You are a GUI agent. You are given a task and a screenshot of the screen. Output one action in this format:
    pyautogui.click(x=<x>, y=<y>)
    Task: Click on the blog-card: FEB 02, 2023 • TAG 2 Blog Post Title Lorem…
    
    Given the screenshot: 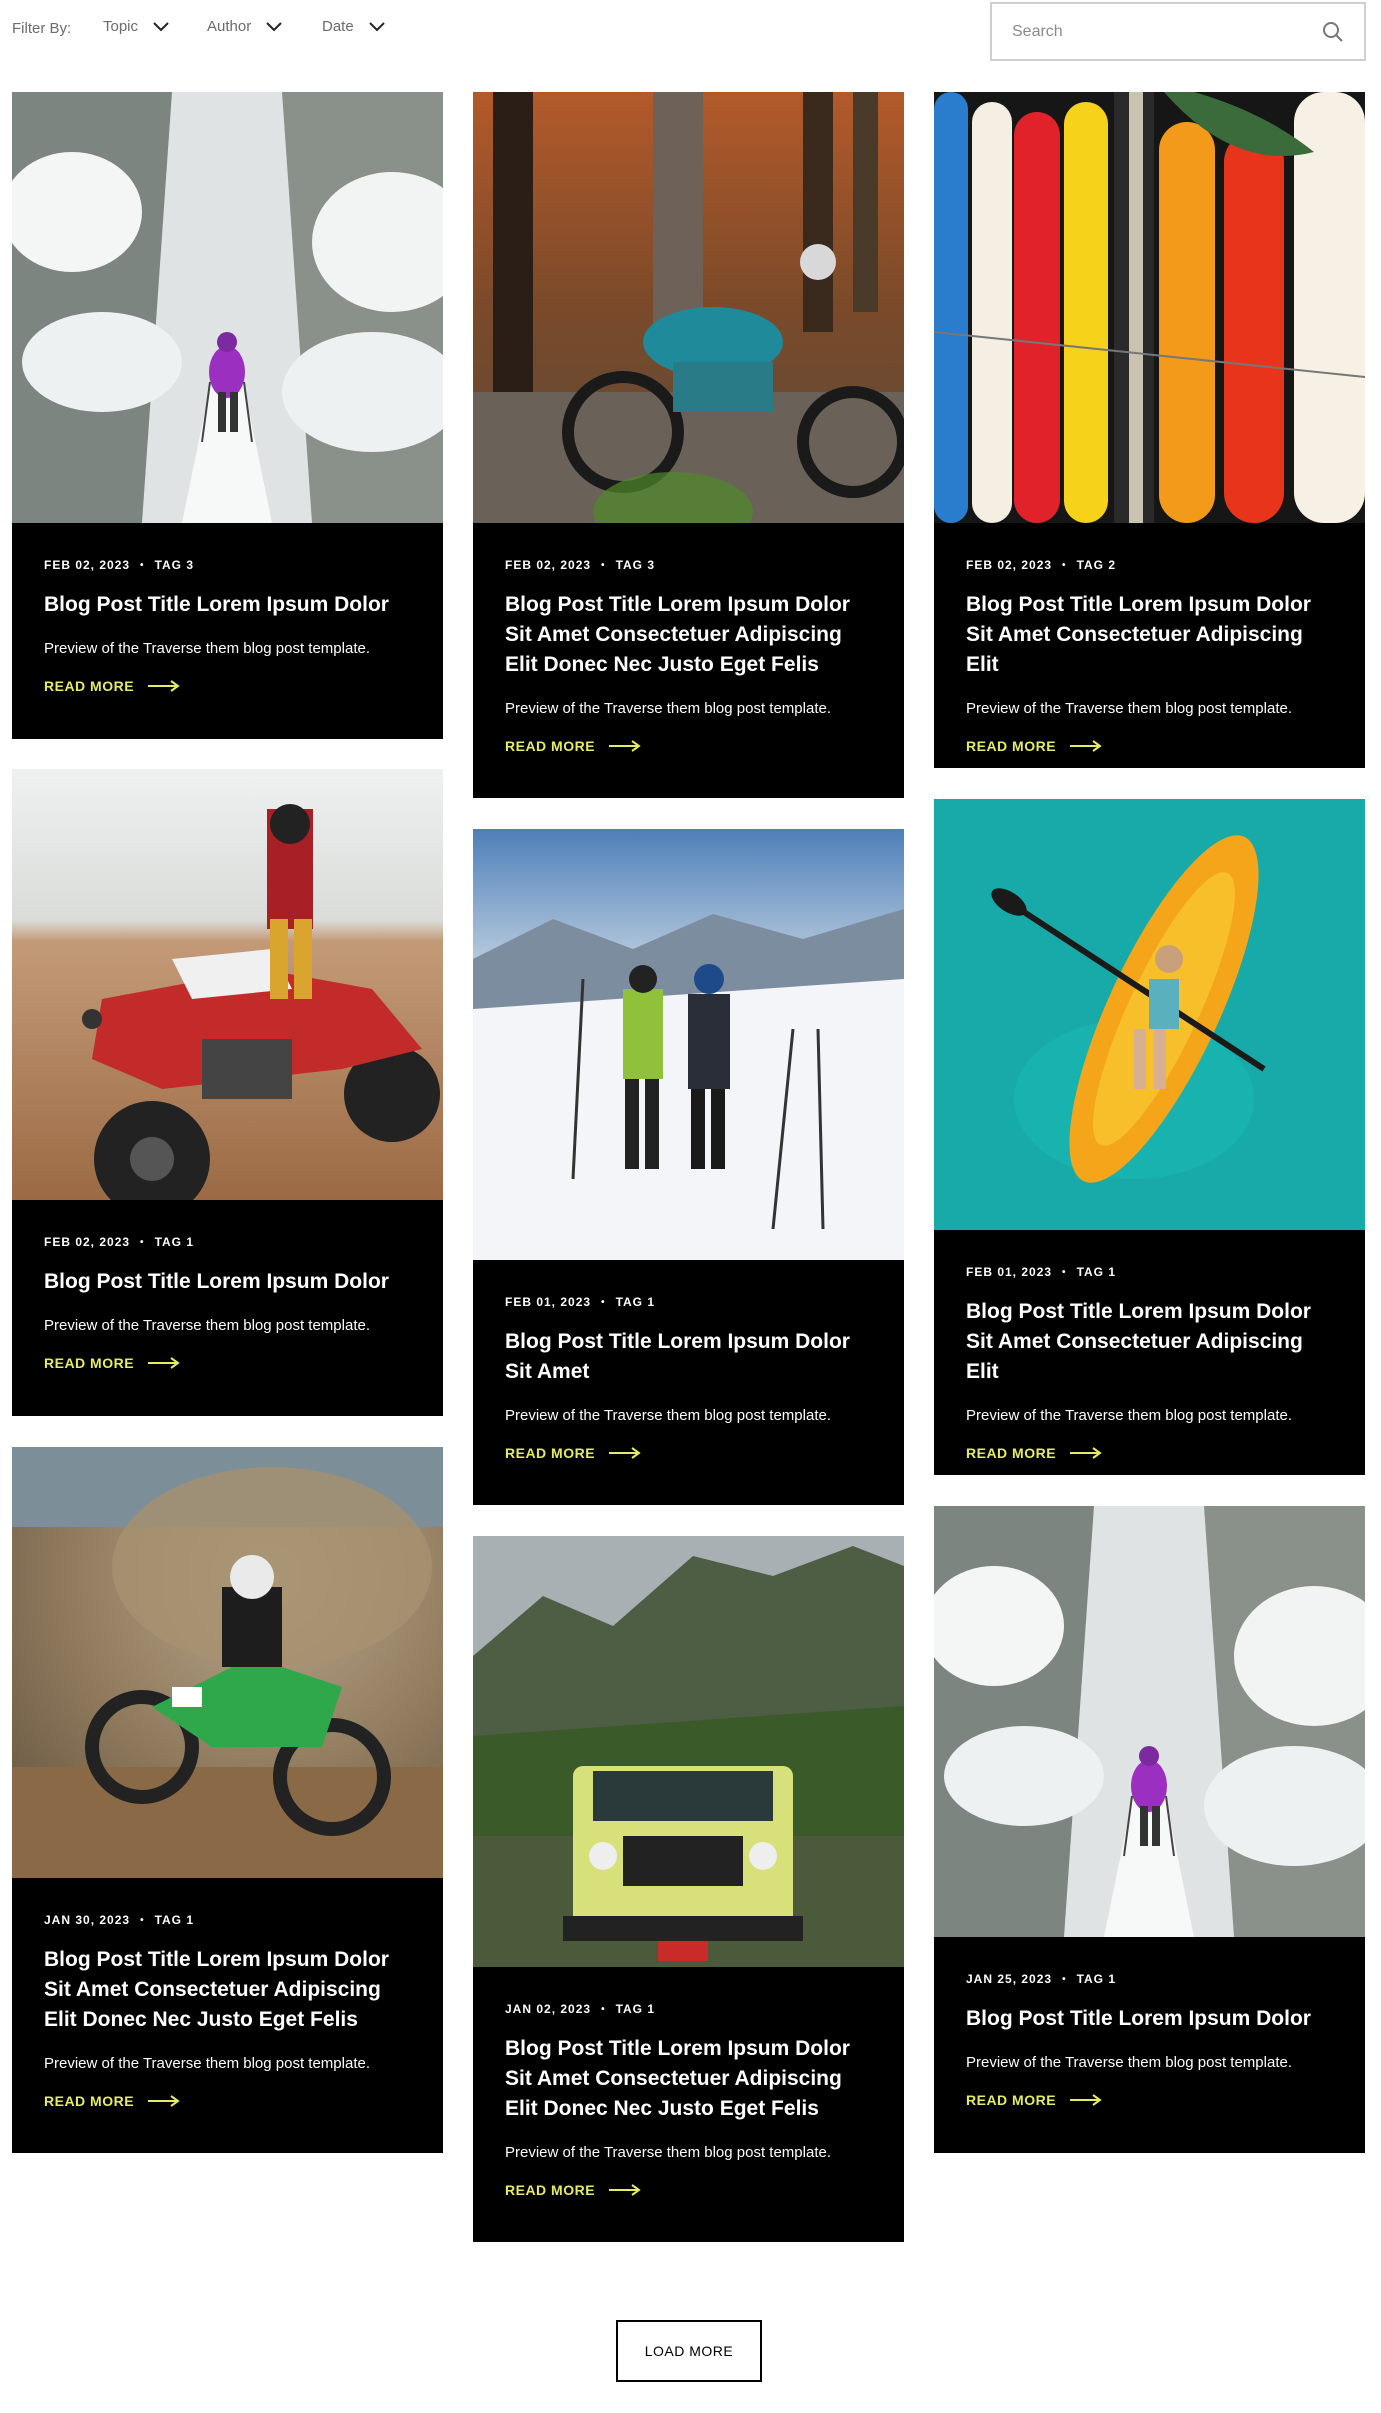 What is the action you would take?
    pyautogui.click(x=1149, y=430)
    